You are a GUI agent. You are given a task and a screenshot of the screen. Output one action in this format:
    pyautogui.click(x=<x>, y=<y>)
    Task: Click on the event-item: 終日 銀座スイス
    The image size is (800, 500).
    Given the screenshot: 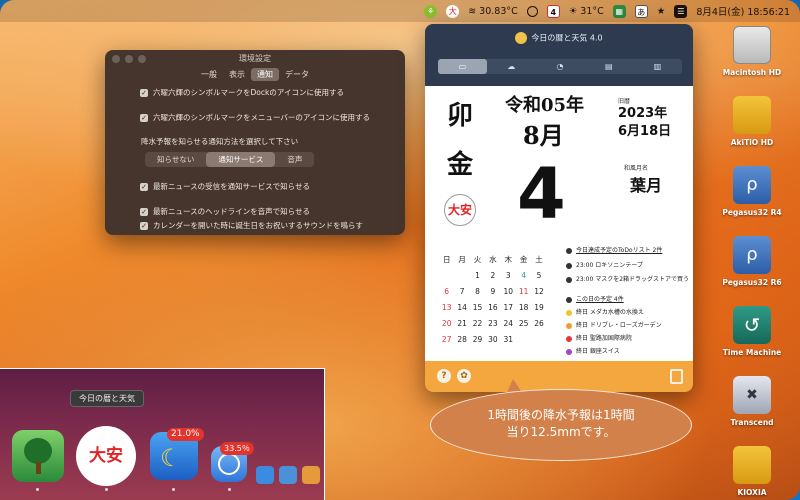 What is the action you would take?
    pyautogui.click(x=628, y=352)
    